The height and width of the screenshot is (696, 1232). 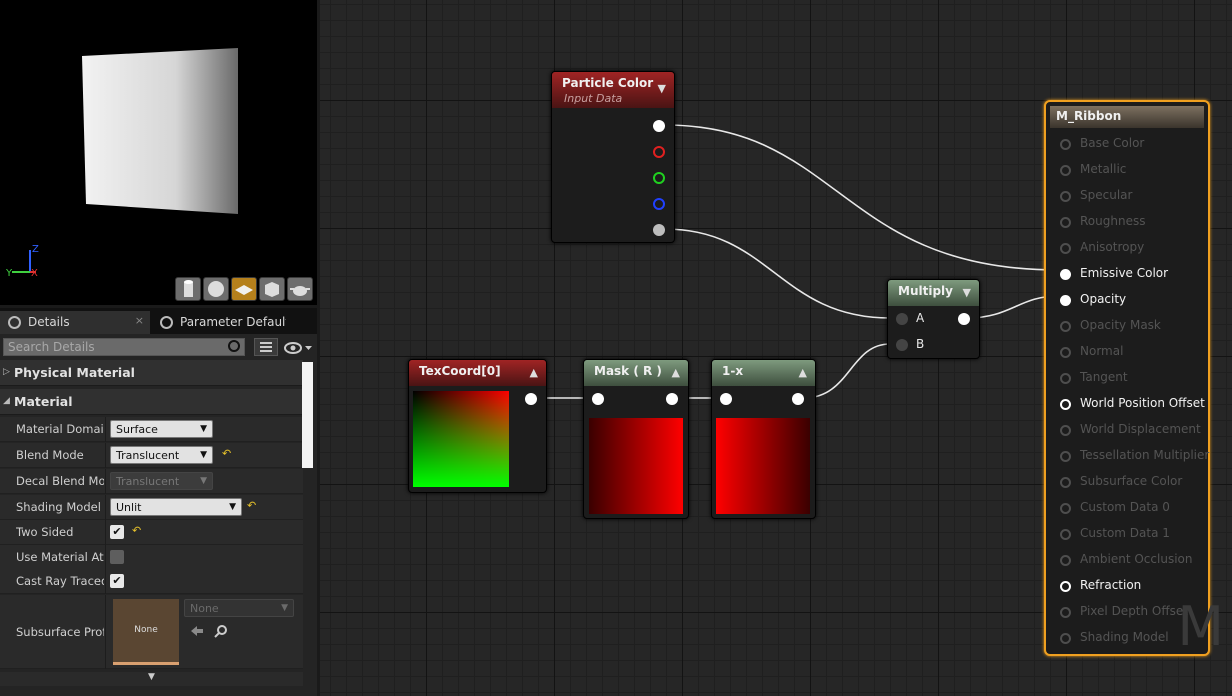 I want to click on preview-viewport: Z Y X, so click(x=158, y=152).